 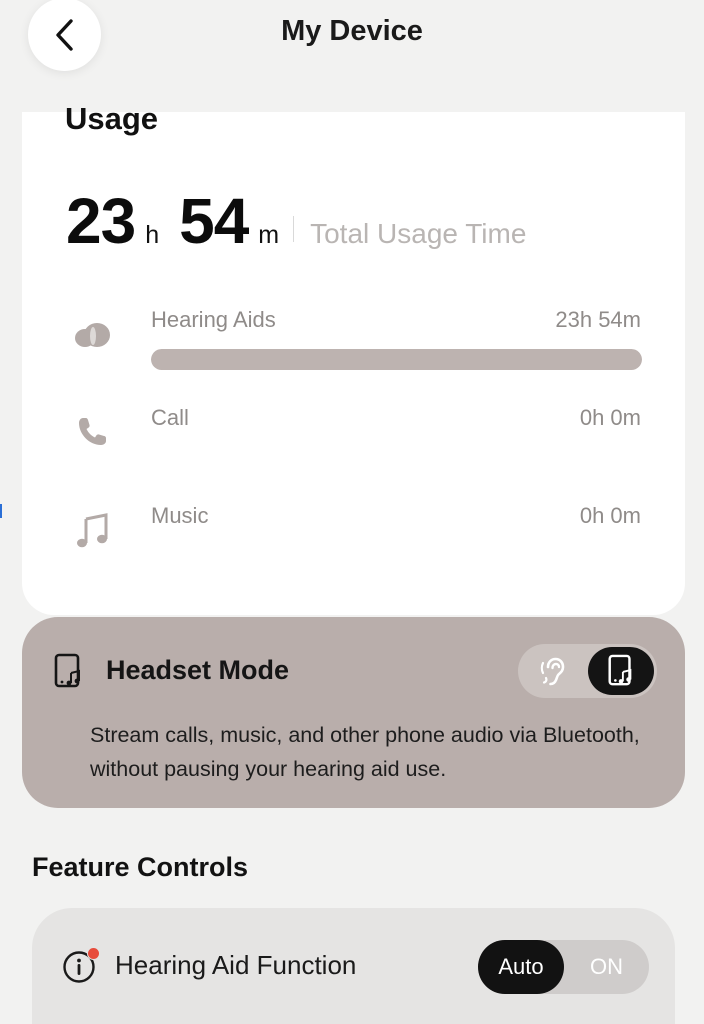 I want to click on headset-mode-title: Headset Mode, so click(x=198, y=670).